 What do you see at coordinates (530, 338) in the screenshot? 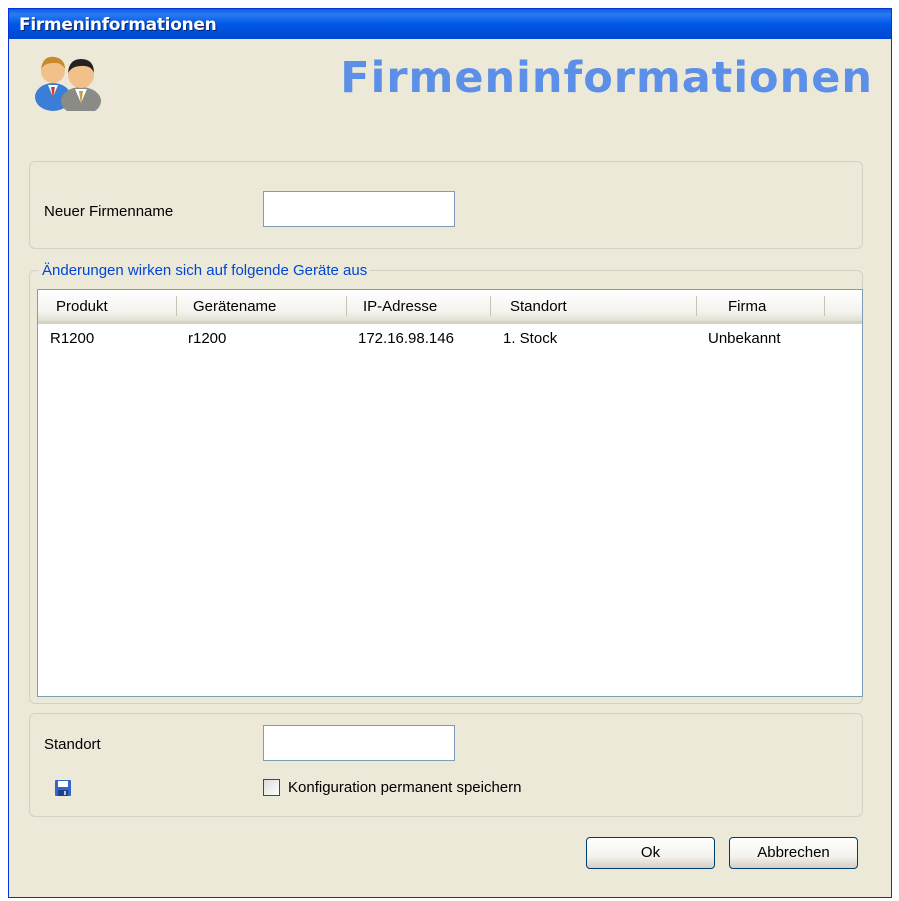
I see `cell-location: 1. Stock` at bounding box center [530, 338].